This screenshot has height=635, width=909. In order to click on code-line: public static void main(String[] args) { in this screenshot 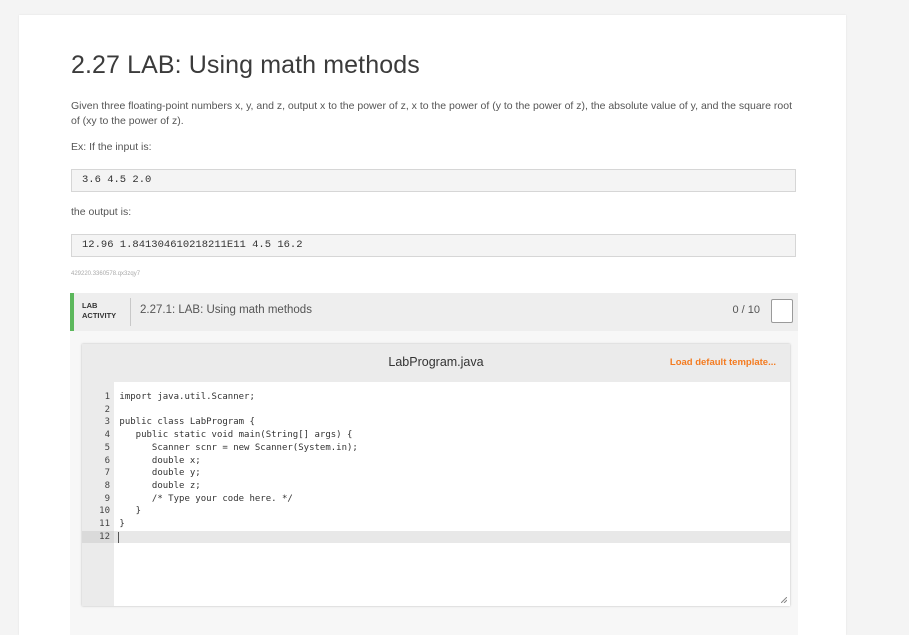, I will do `click(452, 435)`.